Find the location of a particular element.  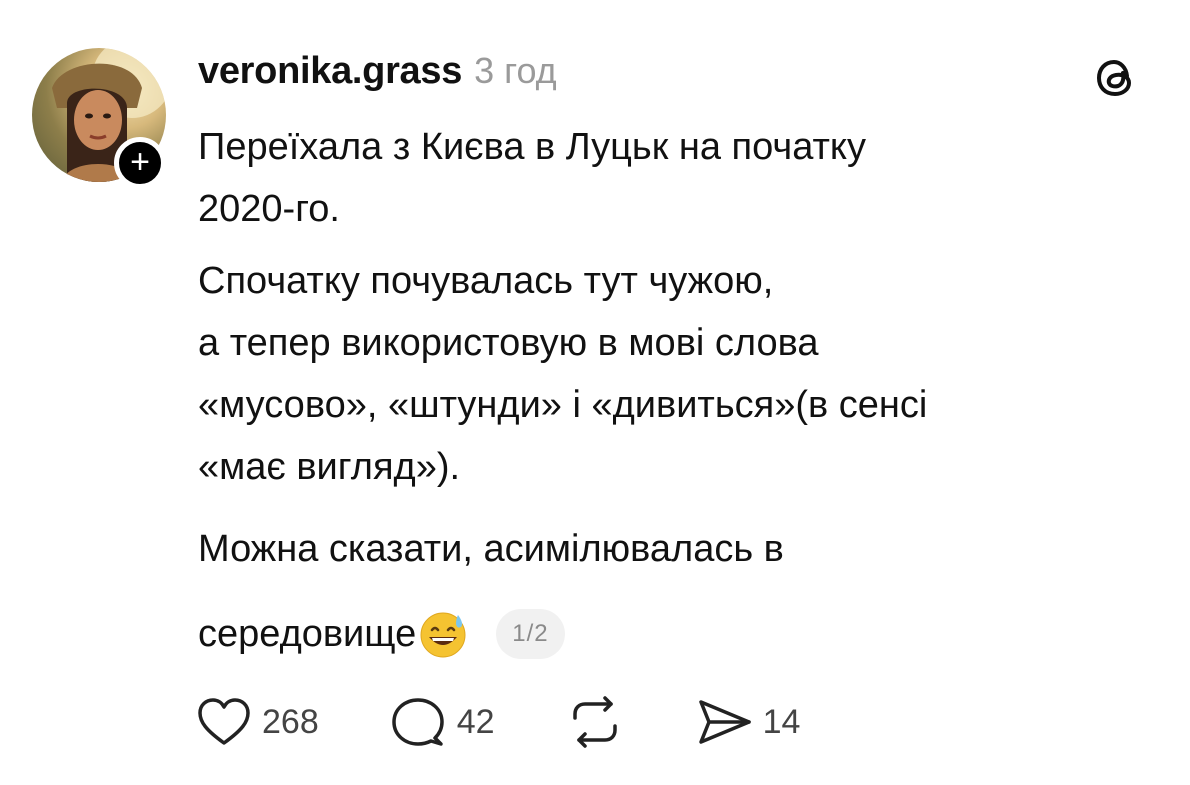

post-actions: 268 42 14 is located at coordinates (533, 722).